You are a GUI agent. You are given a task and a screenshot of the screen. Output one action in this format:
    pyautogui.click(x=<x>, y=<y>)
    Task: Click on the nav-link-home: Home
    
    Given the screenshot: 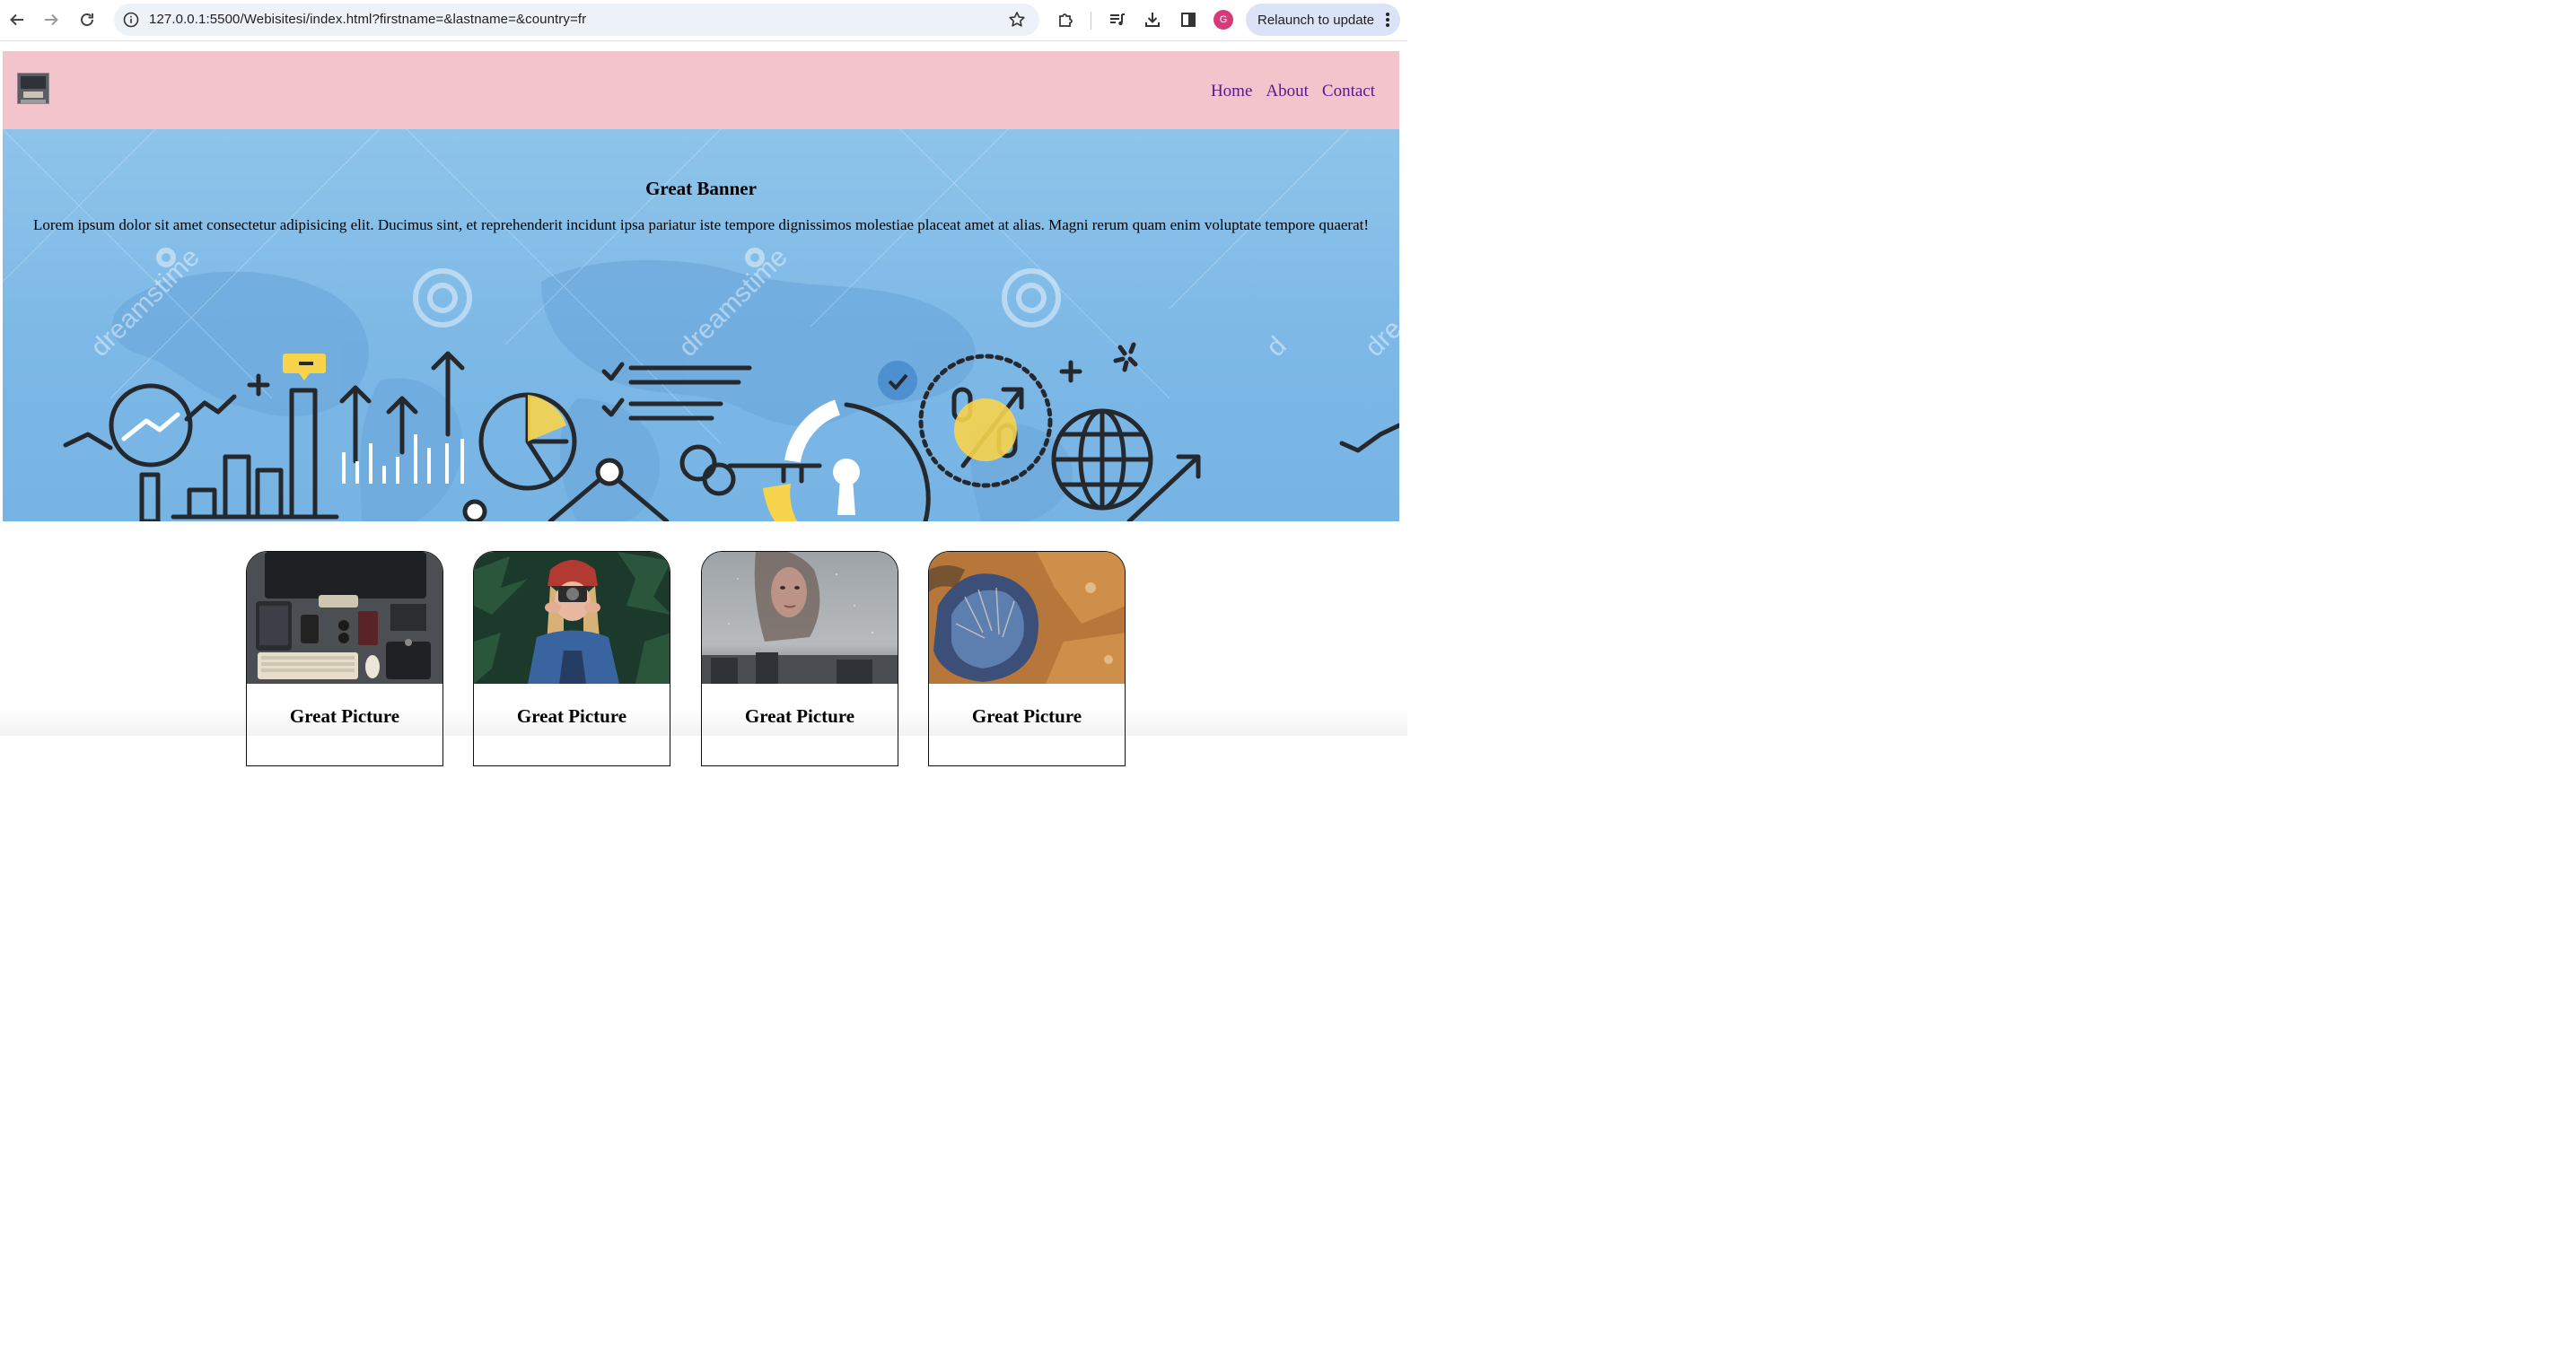 What is the action you would take?
    pyautogui.click(x=1231, y=91)
    